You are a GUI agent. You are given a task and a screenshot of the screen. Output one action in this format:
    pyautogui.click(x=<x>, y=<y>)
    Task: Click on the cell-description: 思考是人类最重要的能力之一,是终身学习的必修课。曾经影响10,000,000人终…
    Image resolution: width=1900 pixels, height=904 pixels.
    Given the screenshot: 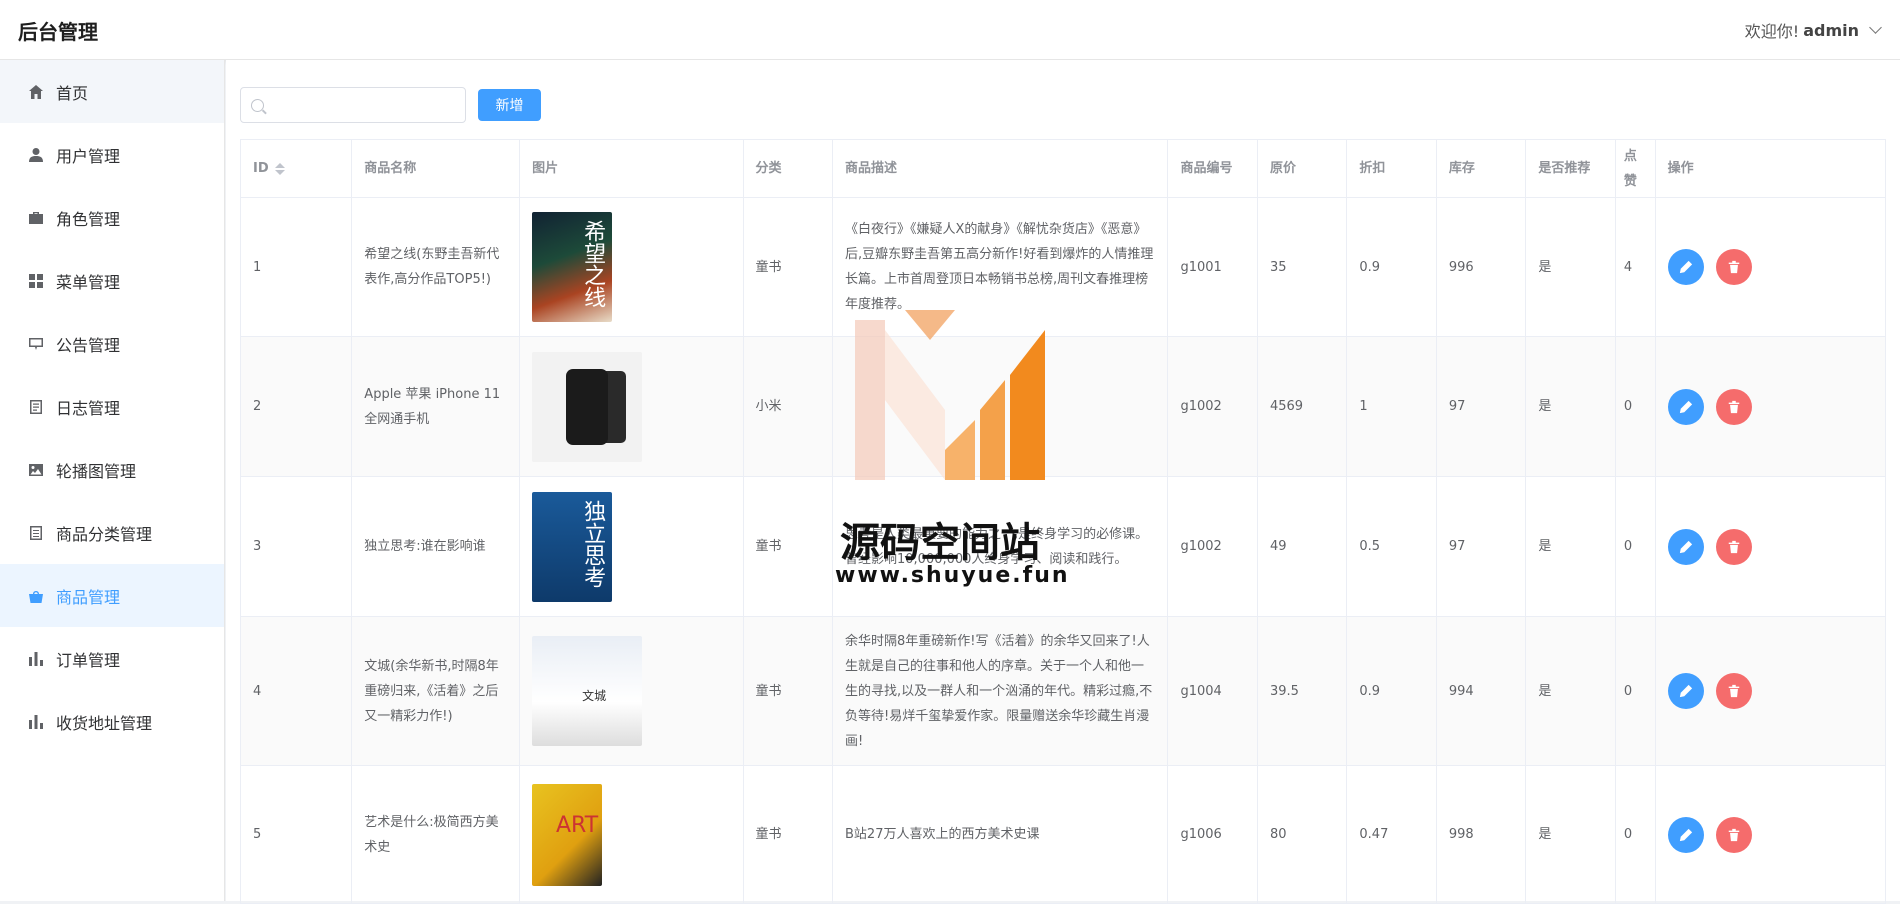 What is the action you would take?
    pyautogui.click(x=1001, y=546)
    